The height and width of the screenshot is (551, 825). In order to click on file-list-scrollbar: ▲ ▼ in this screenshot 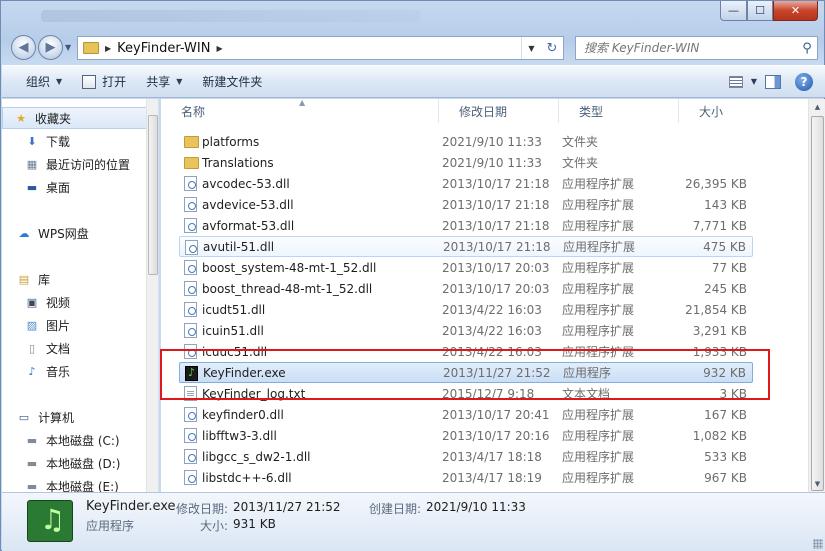, I will do `click(816, 295)`.